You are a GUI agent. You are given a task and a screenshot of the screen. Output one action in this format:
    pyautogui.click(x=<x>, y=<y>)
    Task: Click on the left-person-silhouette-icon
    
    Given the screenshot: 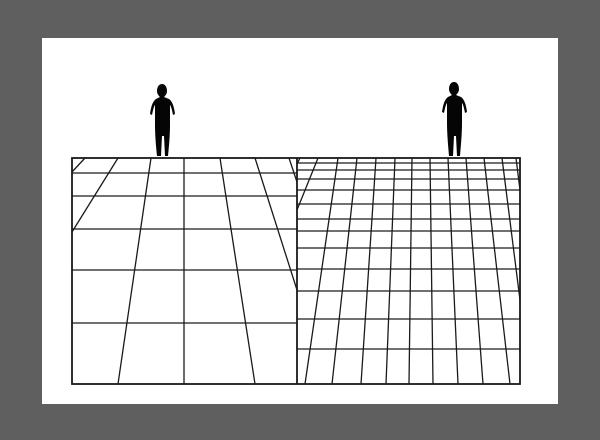 What is the action you would take?
    pyautogui.click(x=162, y=120)
    